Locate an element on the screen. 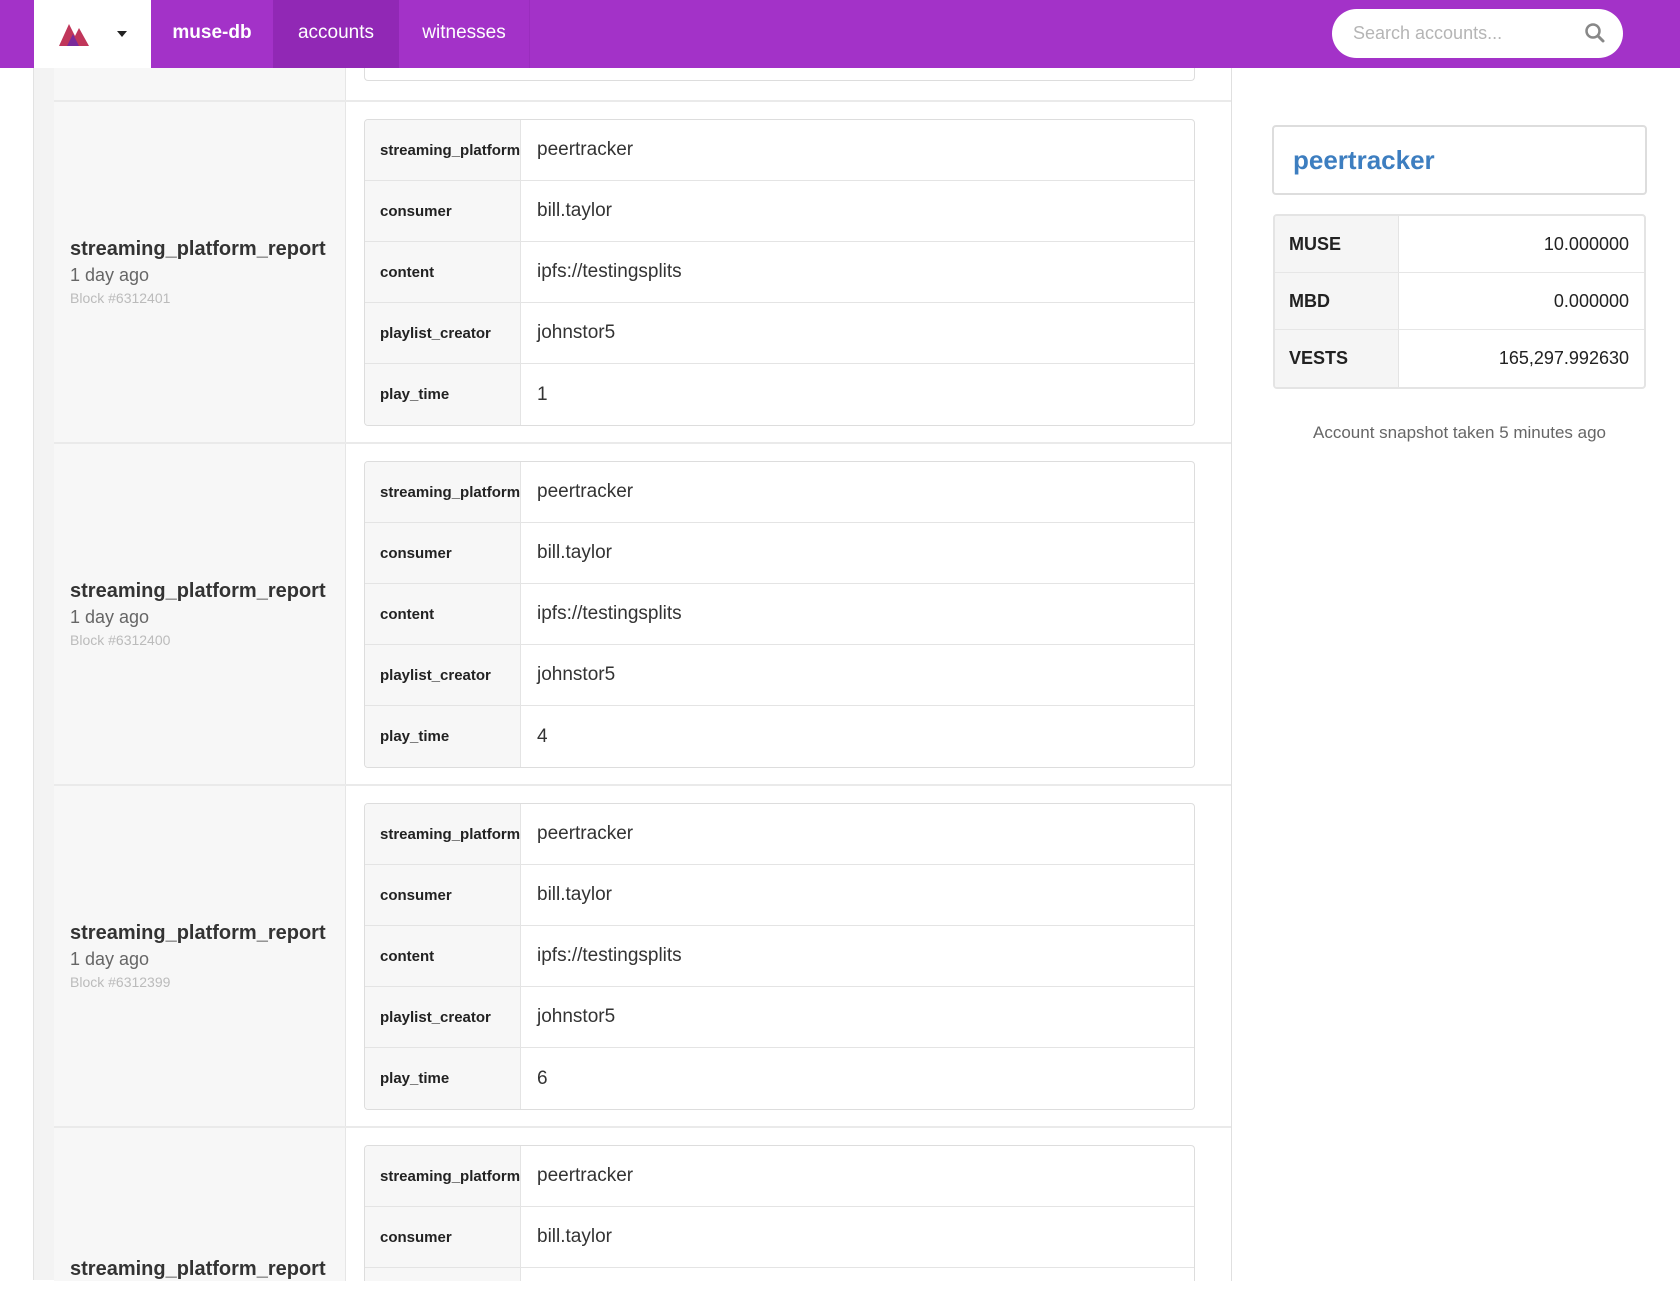 Image resolution: width=1680 pixels, height=1298 pixels. block-number: Block #6312401 is located at coordinates (207, 298).